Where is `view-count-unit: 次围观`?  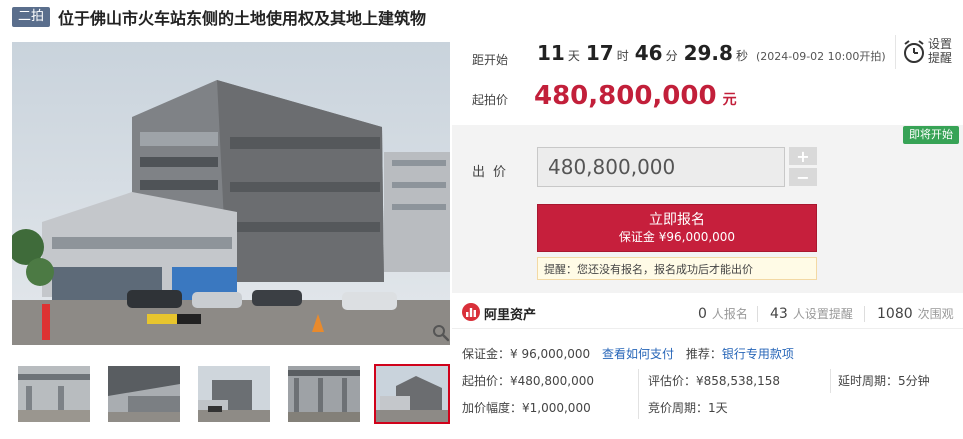
view-count-unit: 次围观 is located at coordinates (935, 314).